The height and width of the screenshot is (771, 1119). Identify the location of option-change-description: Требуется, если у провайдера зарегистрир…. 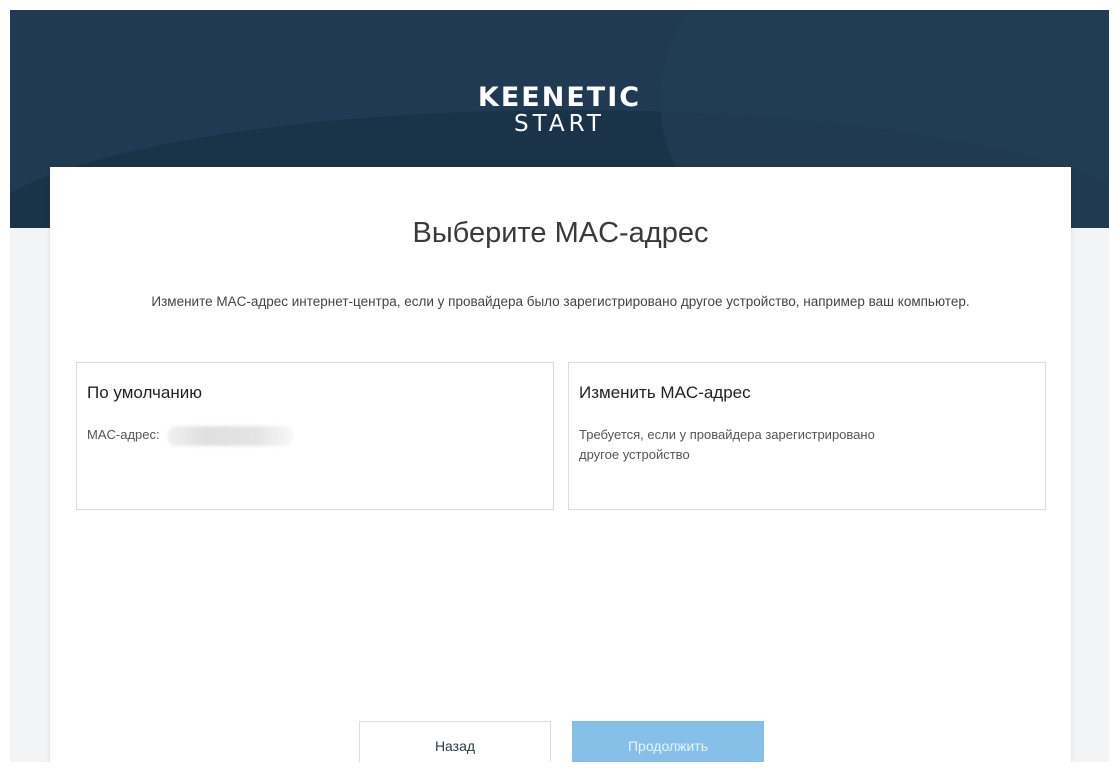
(727, 444).